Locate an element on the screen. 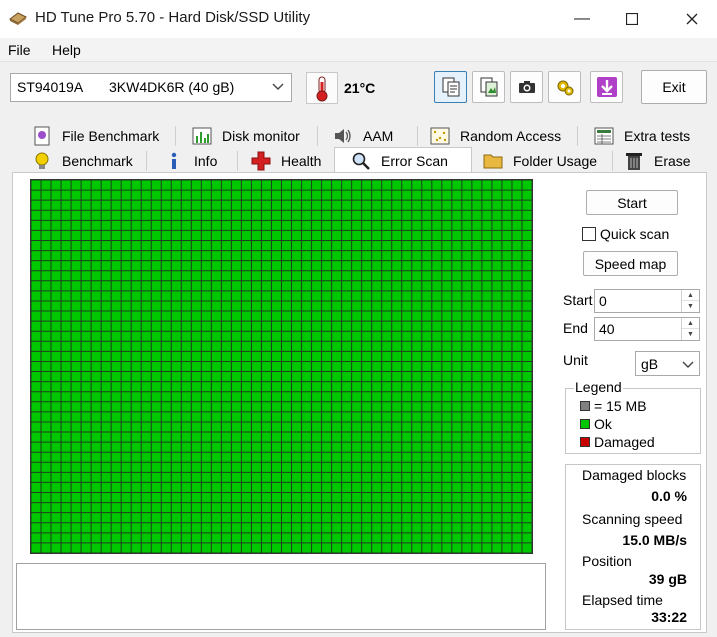 This screenshot has width=717, height=637. range-start-label: Start is located at coordinates (578, 300).